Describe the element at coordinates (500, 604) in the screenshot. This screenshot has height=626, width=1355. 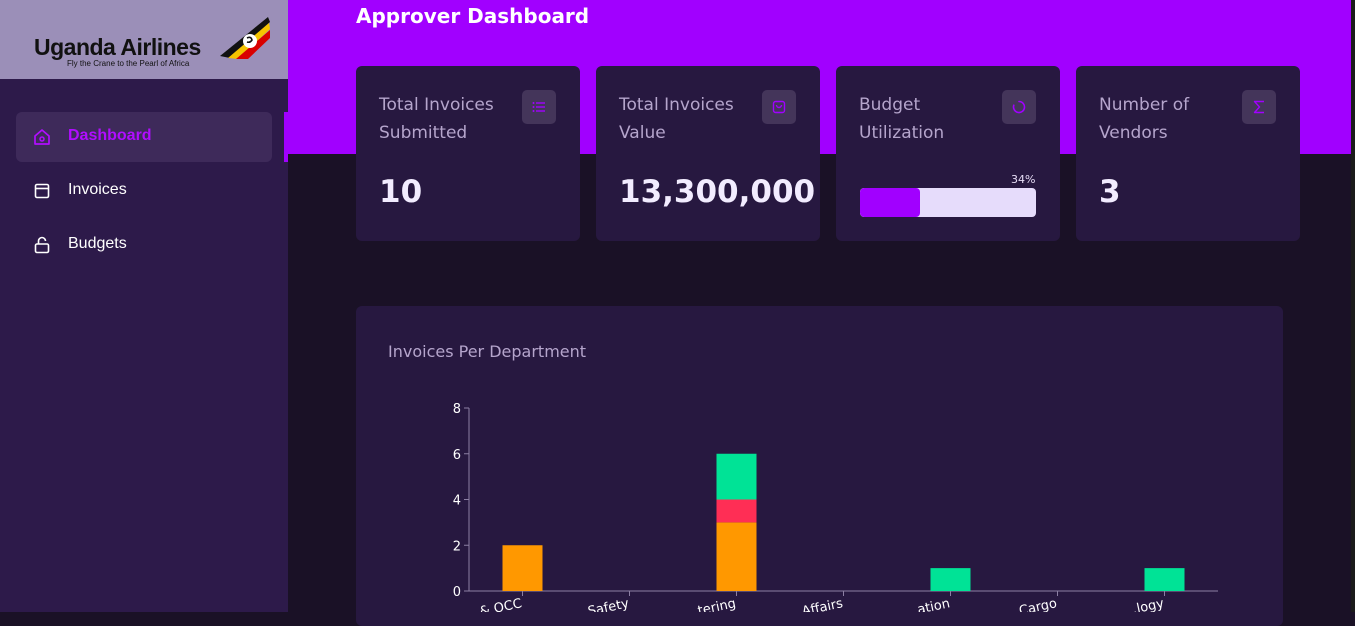
I see `x-tick-label: & OCC` at that location.